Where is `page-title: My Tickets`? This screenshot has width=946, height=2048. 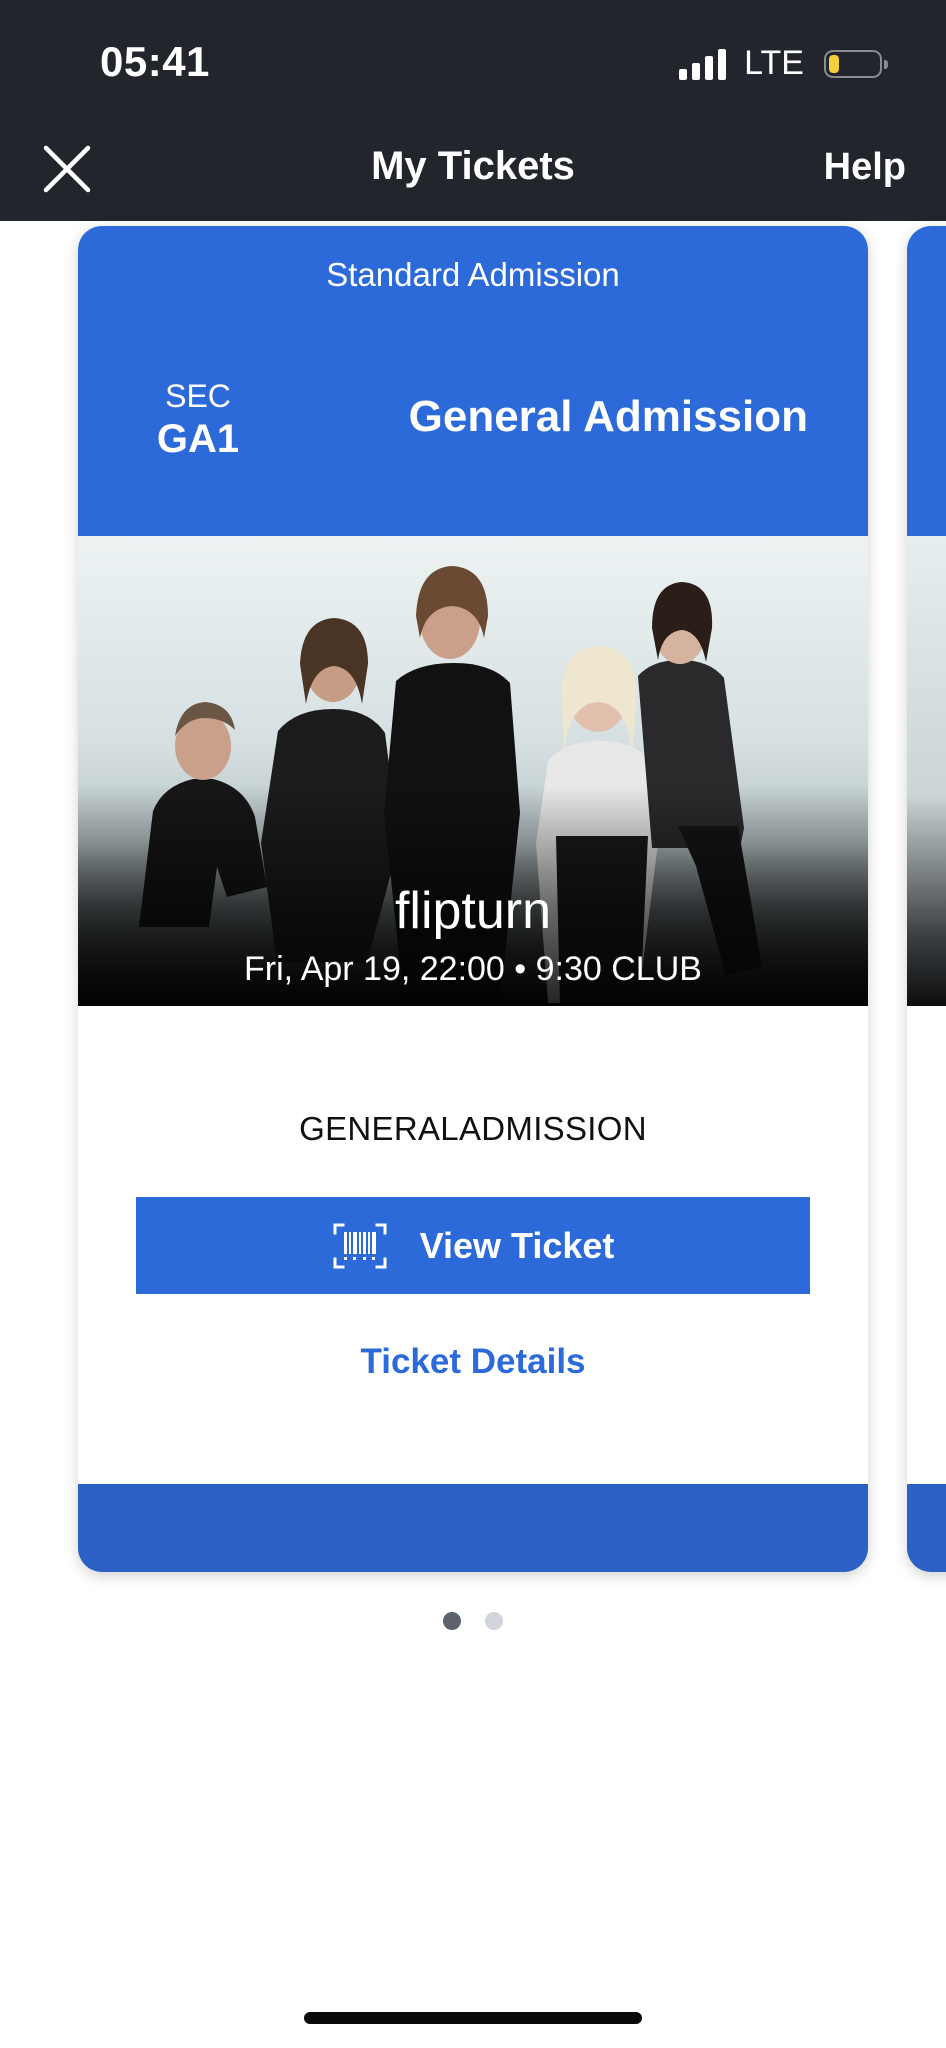 page-title: My Tickets is located at coordinates (473, 166).